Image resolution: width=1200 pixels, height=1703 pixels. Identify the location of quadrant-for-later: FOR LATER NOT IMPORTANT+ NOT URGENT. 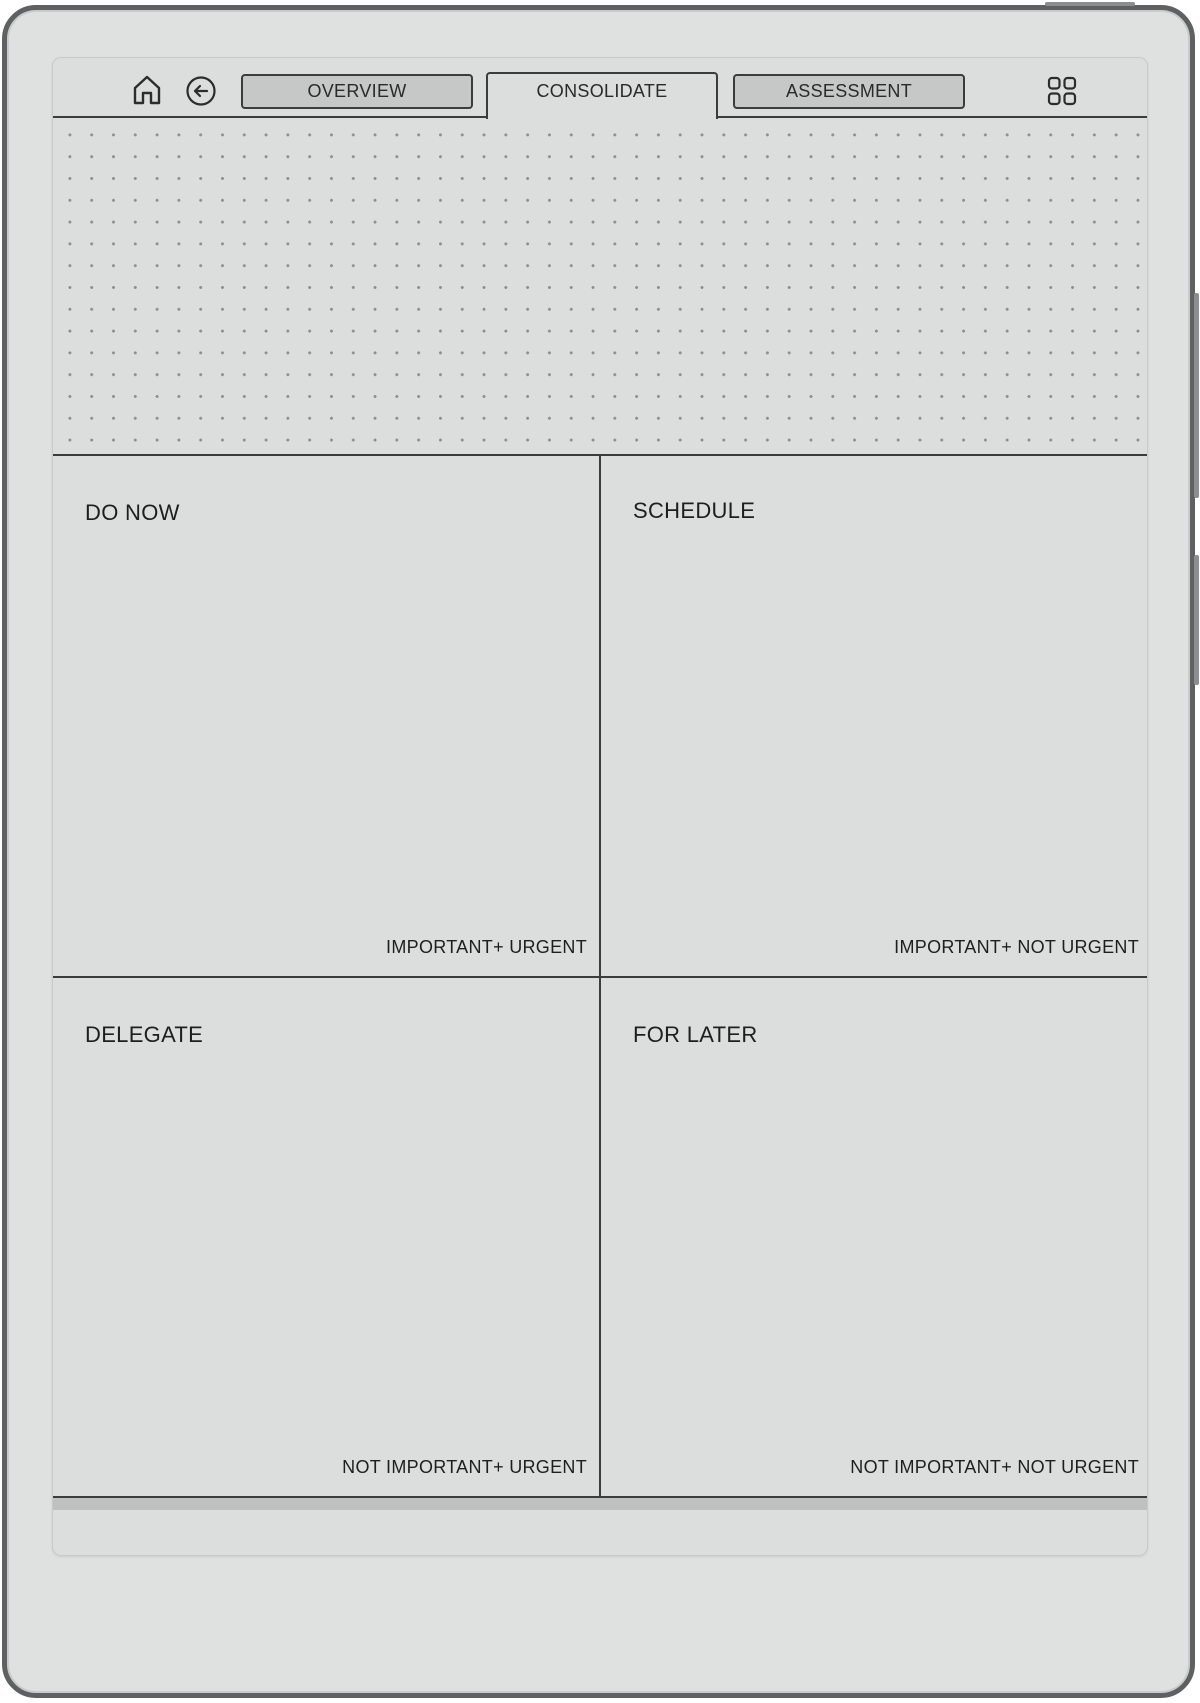
(874, 1237).